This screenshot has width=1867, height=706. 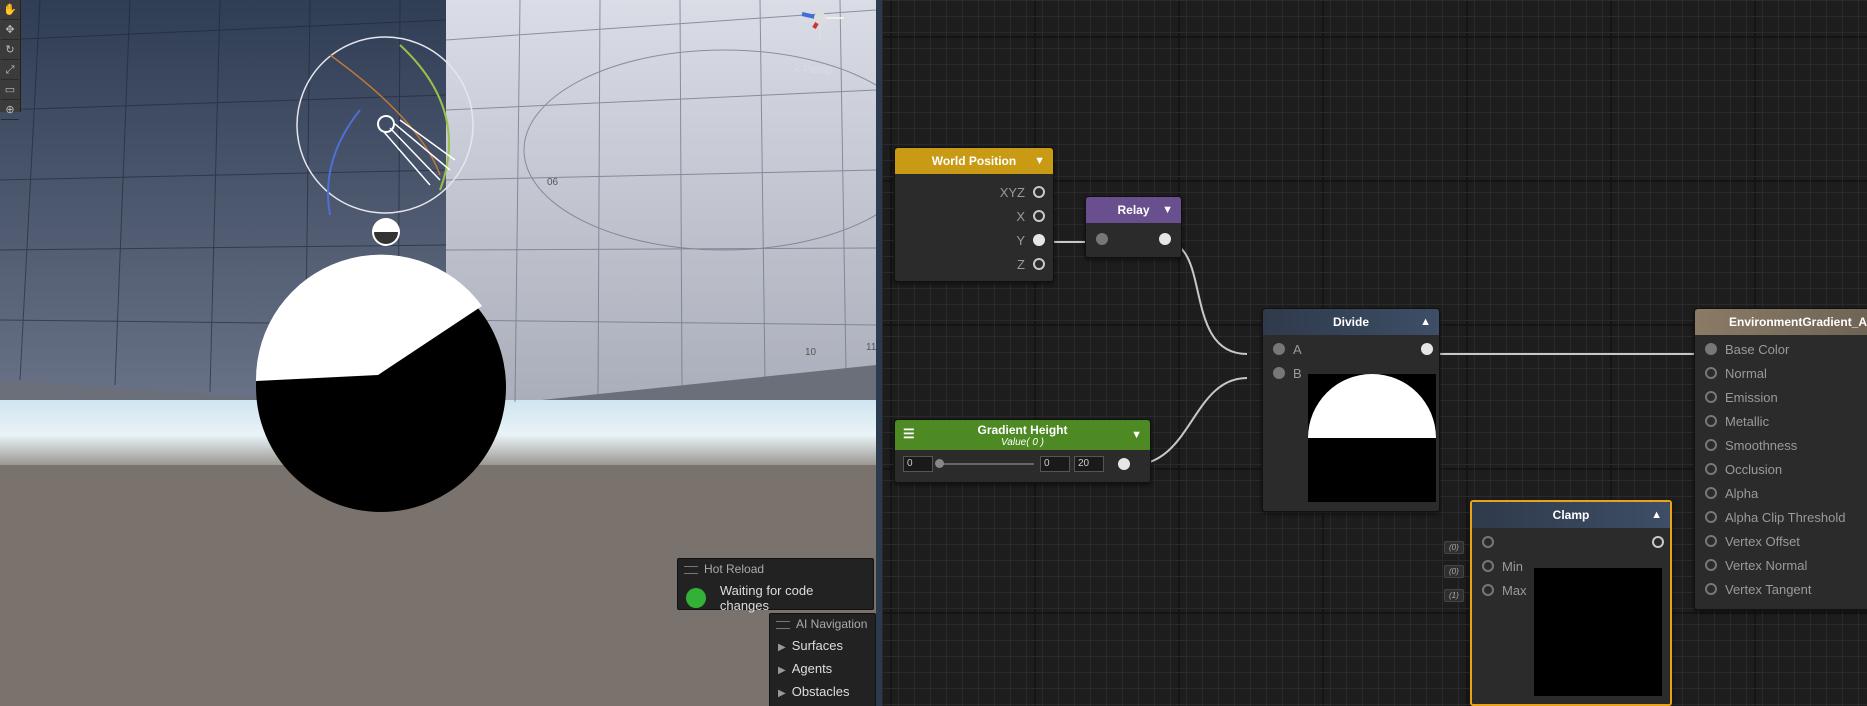 I want to click on menu-icon: ☰, so click(x=909, y=434).